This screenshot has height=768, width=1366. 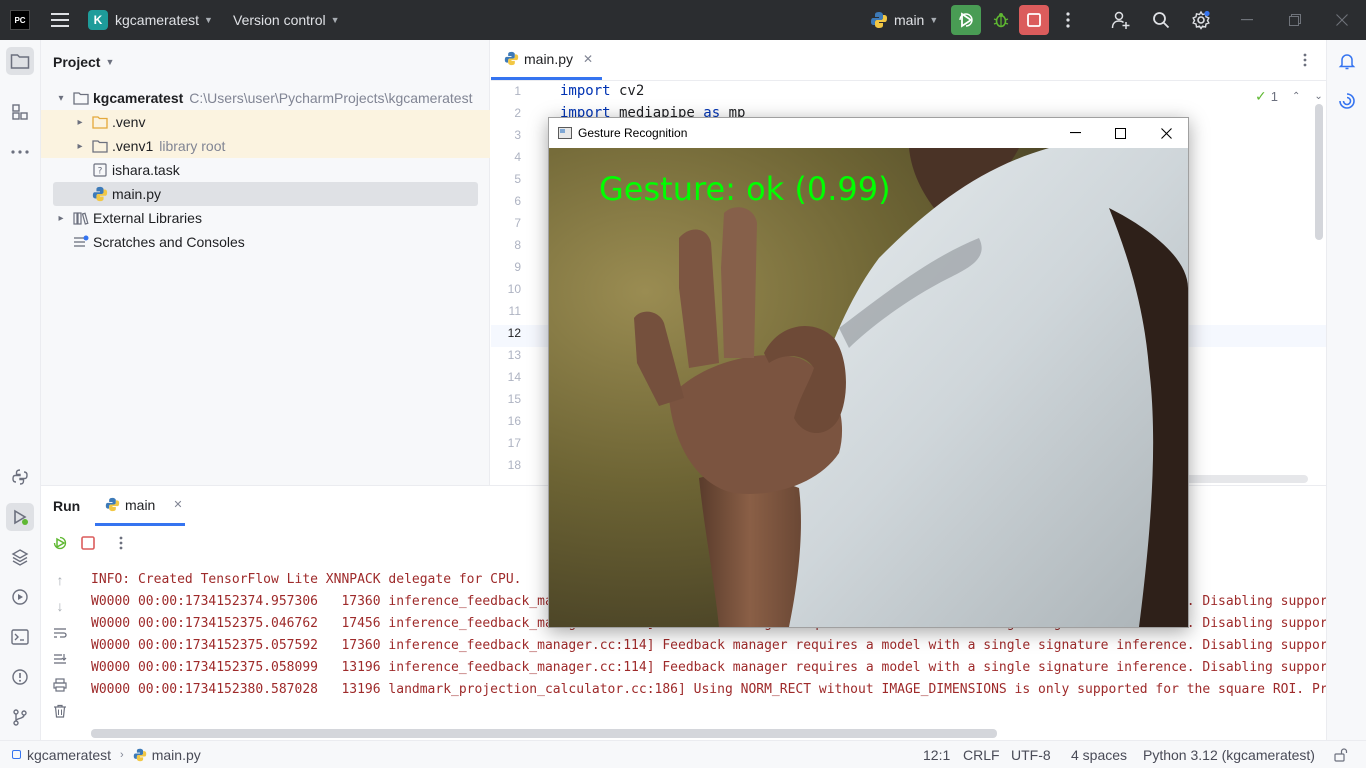 I want to click on minimize-icon, so click(x=1247, y=20).